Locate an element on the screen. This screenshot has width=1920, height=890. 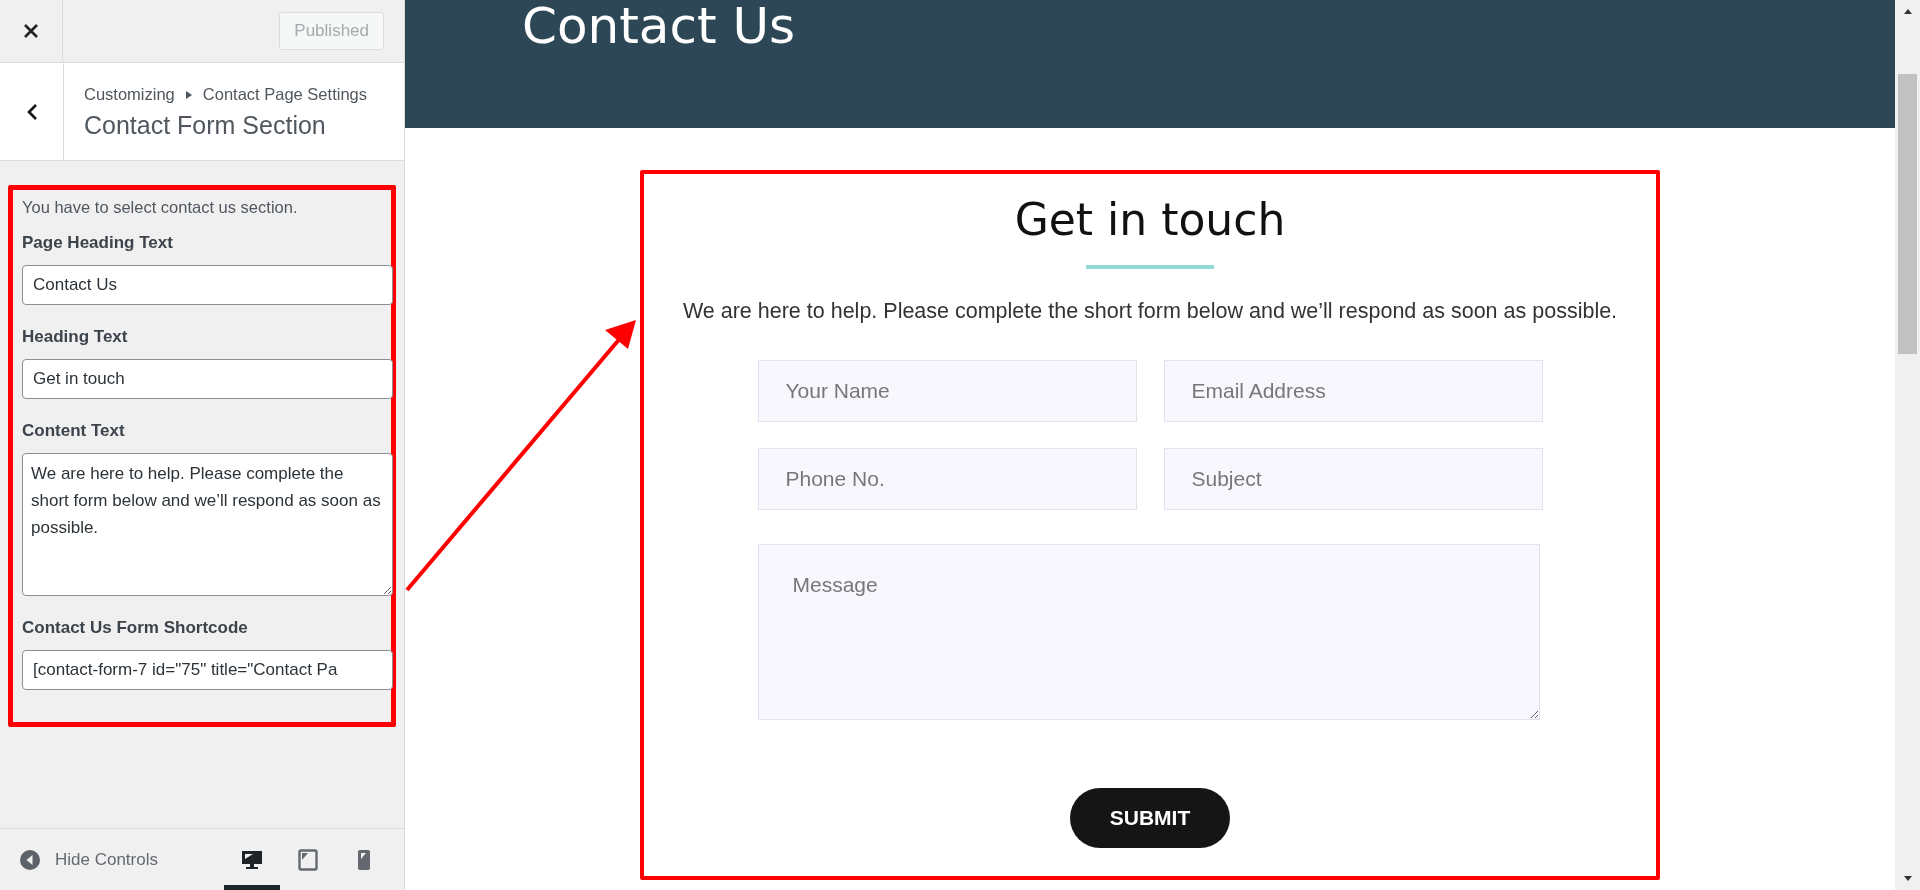
back-icon is located at coordinates (31, 111).